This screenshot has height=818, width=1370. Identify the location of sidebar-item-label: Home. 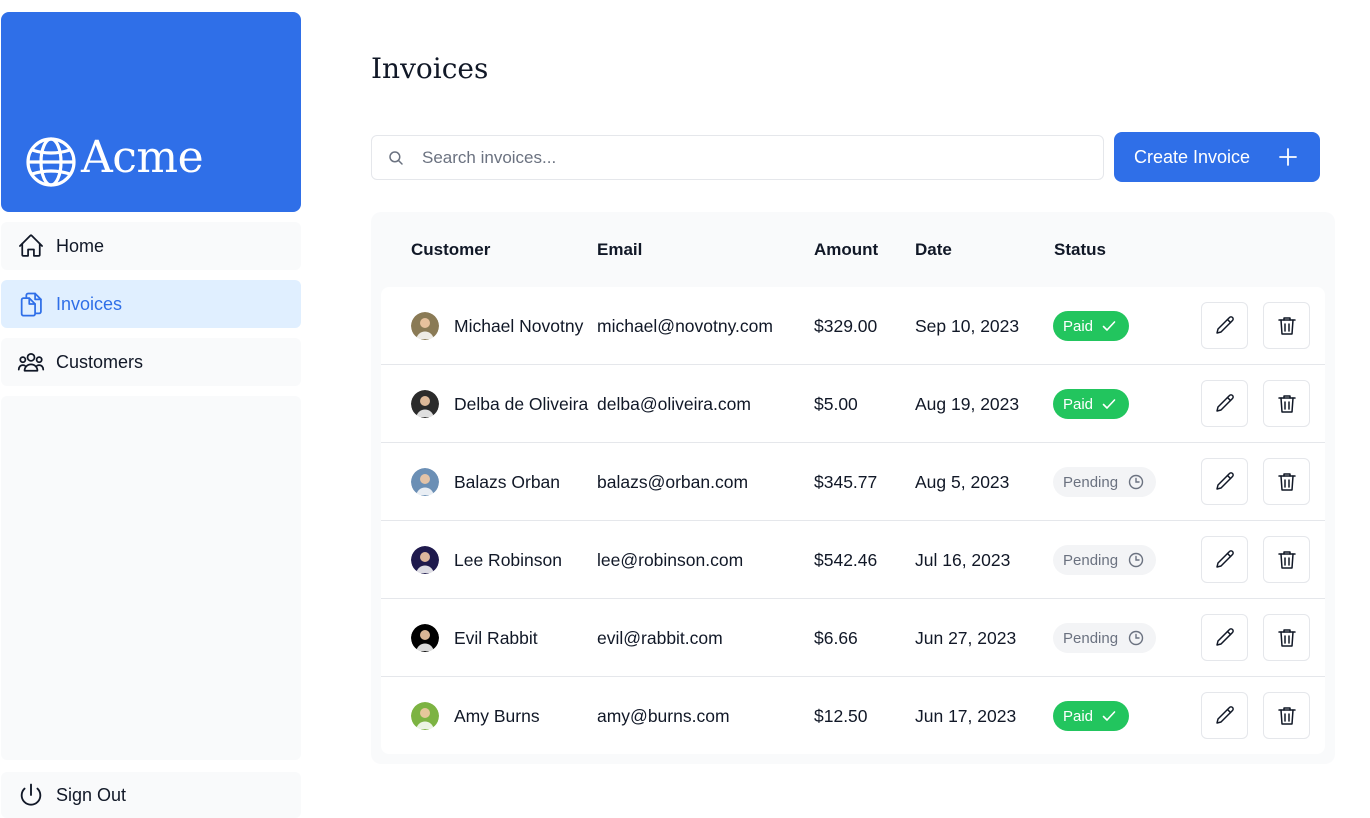
(80, 245).